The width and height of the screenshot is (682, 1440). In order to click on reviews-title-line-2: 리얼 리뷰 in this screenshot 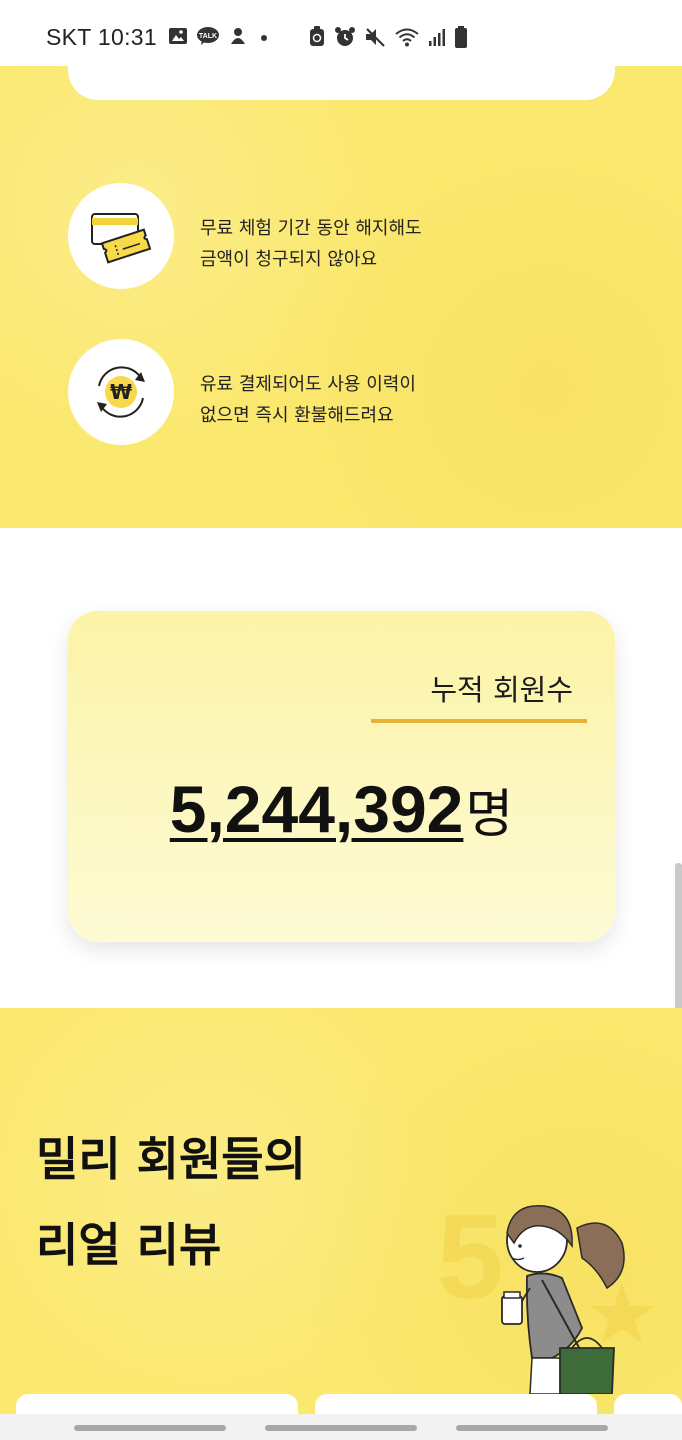, I will do `click(129, 1245)`.